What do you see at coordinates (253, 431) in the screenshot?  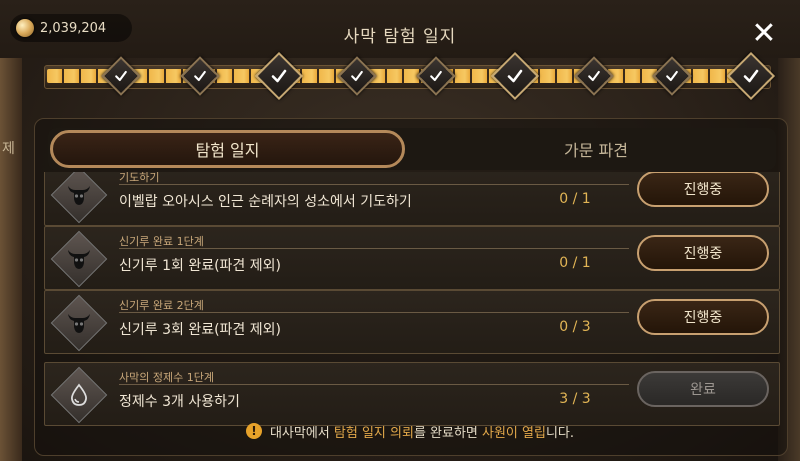 I see `warning-icon: !` at bounding box center [253, 431].